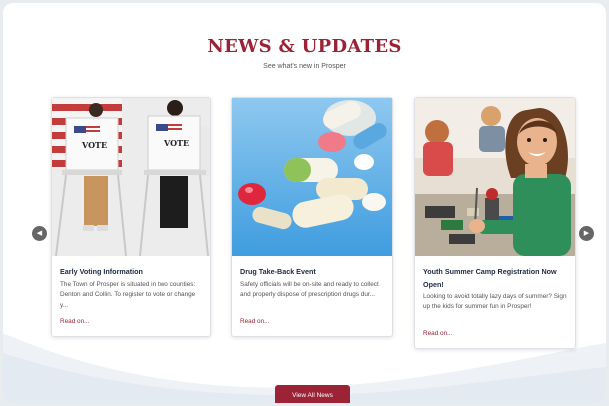  I want to click on card-title: Drug Take-Back Event, so click(313, 272).